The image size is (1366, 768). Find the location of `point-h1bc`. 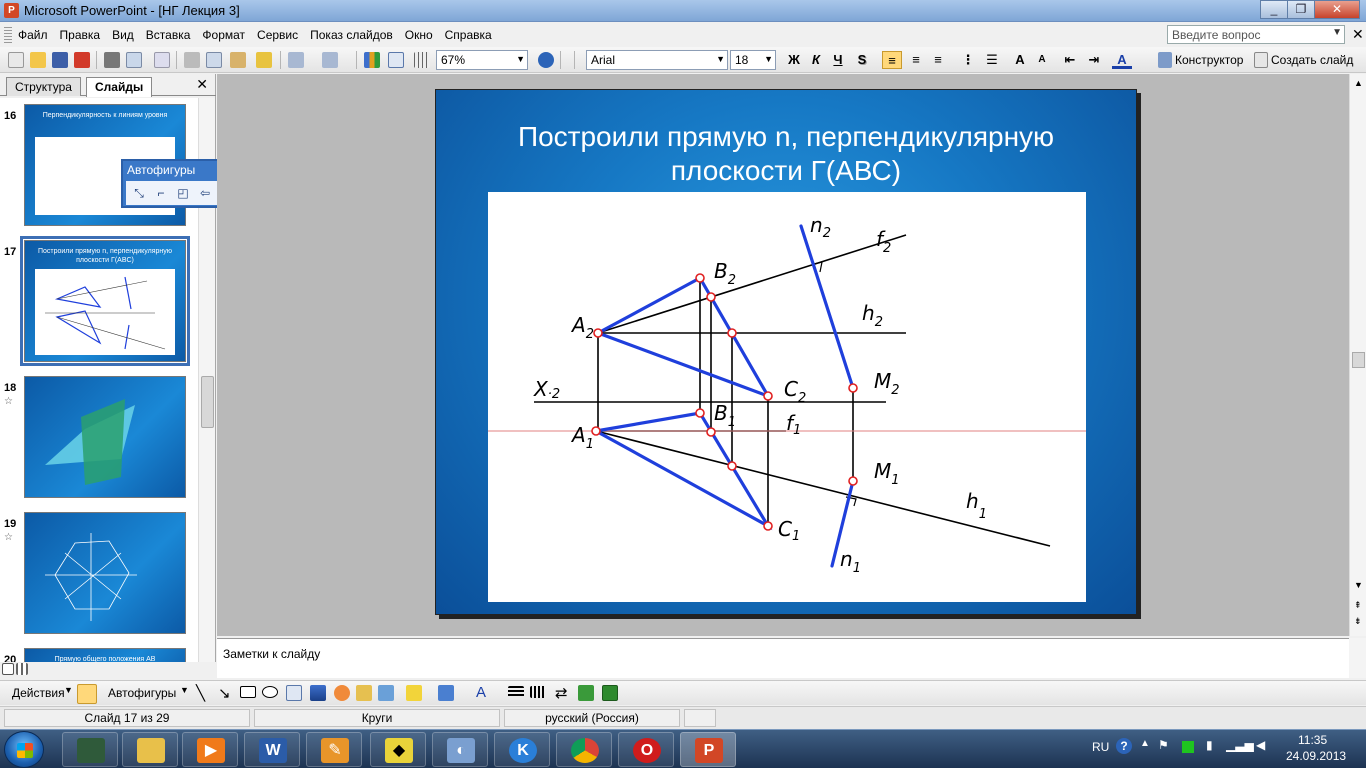

point-h1bc is located at coordinates (732, 466).